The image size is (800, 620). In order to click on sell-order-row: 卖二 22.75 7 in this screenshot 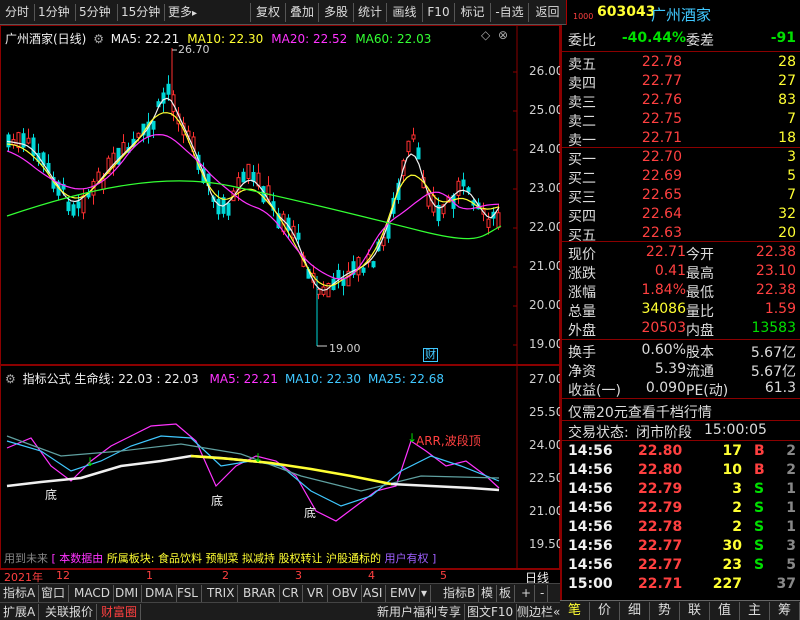, I will do `click(681, 120)`.